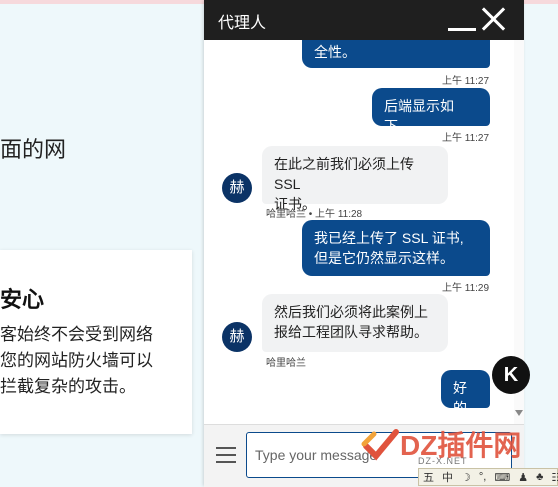 Image resolution: width=558 pixels, height=487 pixels. Describe the element at coordinates (286, 363) in the screenshot. I see `message-meta: 哈里哈兰` at that location.